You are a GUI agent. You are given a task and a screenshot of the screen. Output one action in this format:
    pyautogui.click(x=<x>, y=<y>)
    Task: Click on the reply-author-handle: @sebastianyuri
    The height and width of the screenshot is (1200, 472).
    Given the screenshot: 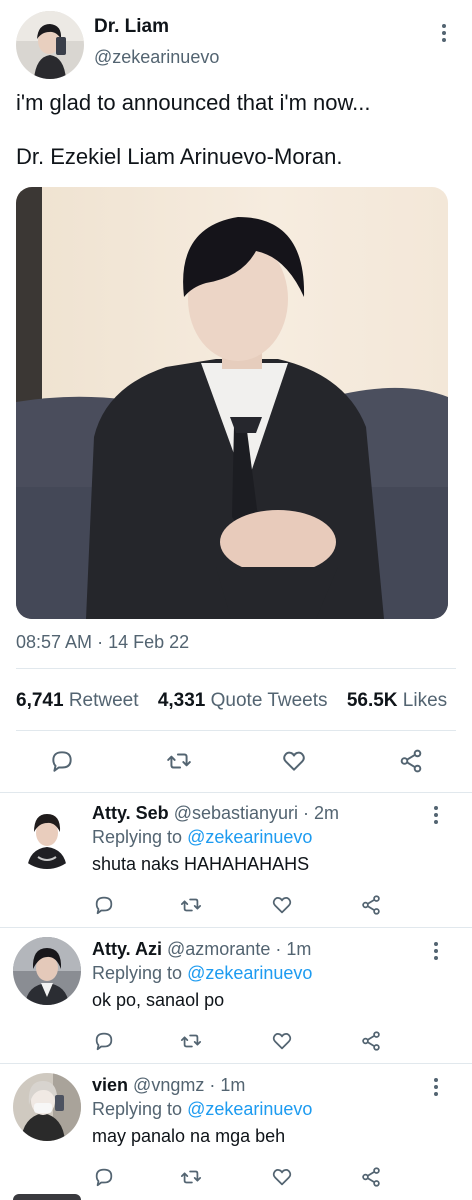 What is the action you would take?
    pyautogui.click(x=236, y=813)
    